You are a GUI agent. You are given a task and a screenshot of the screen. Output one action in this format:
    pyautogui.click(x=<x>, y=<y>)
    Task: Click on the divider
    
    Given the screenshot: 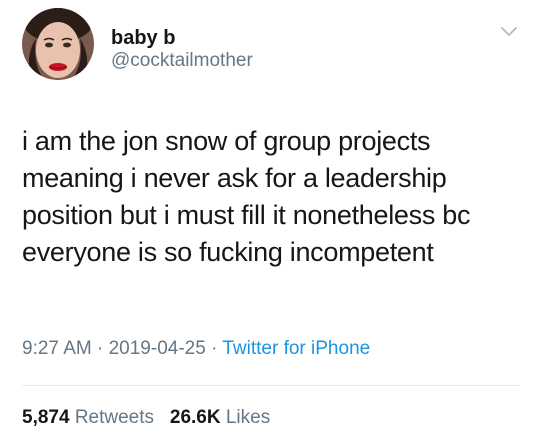 What is the action you would take?
    pyautogui.click(x=271, y=385)
    